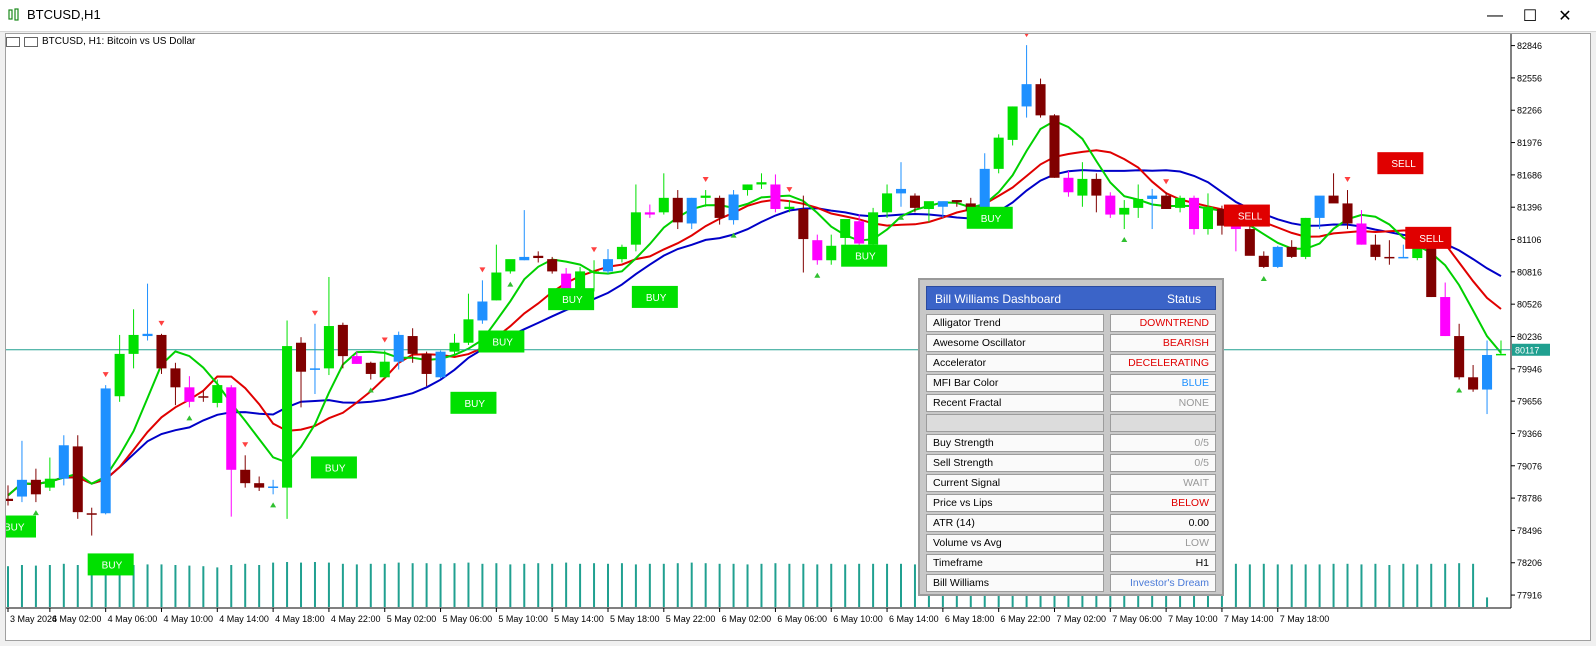 This screenshot has width=1596, height=646. What do you see at coordinates (13, 41) in the screenshot?
I see `one-click-trading-icon` at bounding box center [13, 41].